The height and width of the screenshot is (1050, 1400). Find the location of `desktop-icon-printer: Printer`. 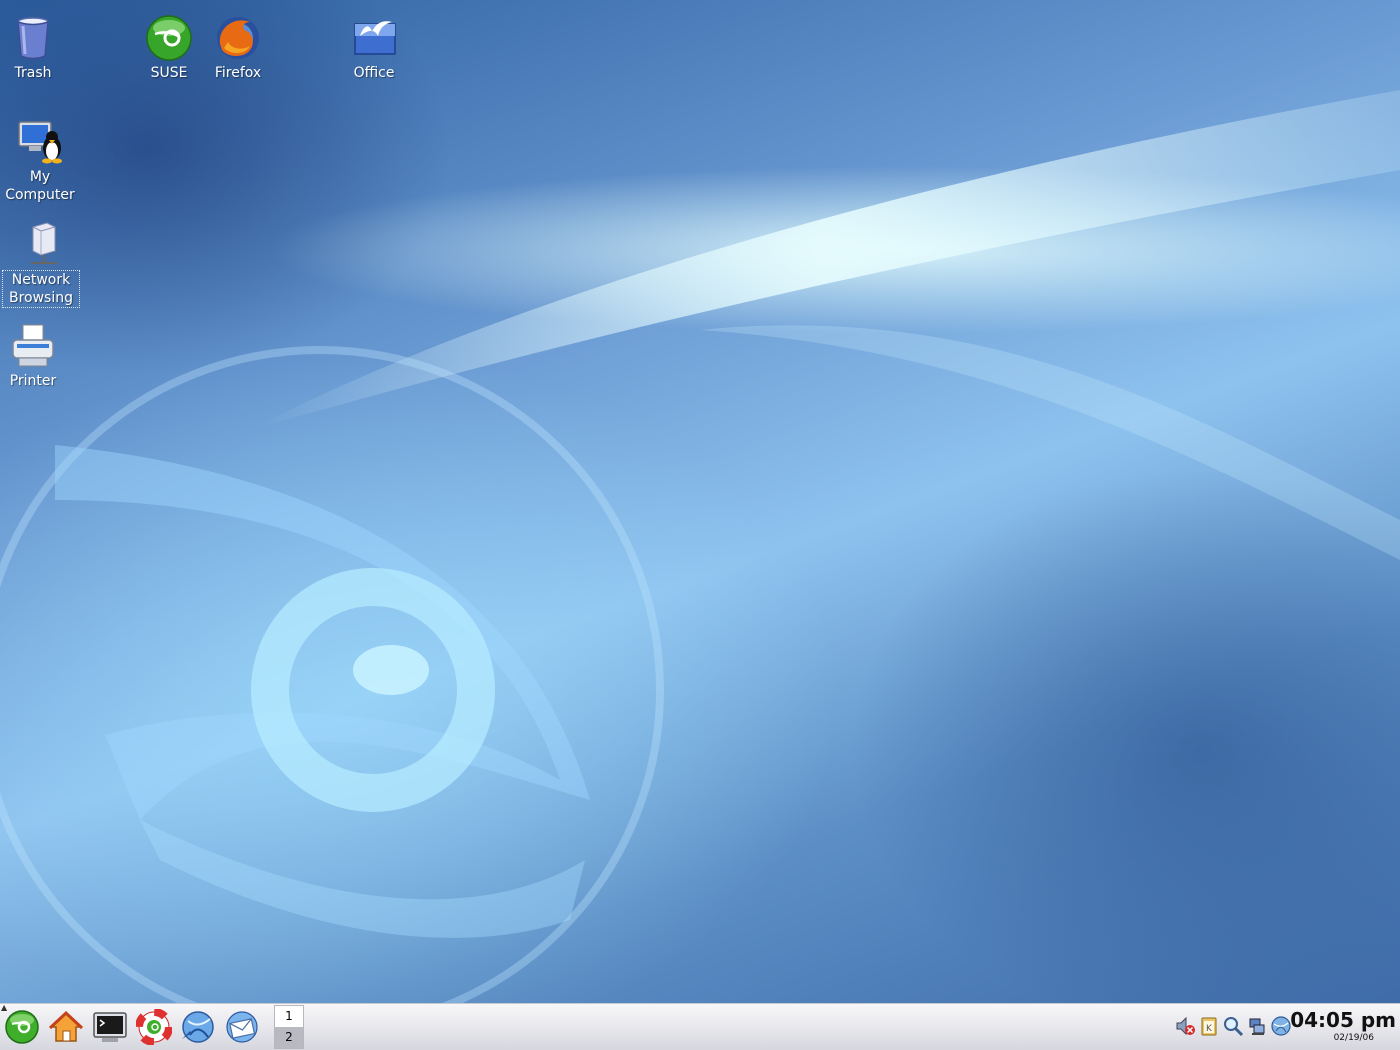

desktop-icon-printer: Printer is located at coordinates (35, 356).